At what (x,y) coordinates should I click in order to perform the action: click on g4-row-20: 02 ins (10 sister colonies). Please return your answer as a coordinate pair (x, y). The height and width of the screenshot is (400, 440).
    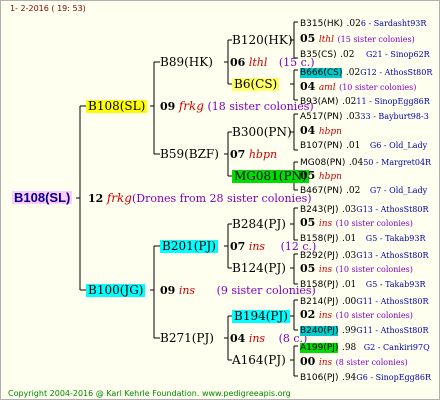
    Looking at the image, I should click on (356, 315).